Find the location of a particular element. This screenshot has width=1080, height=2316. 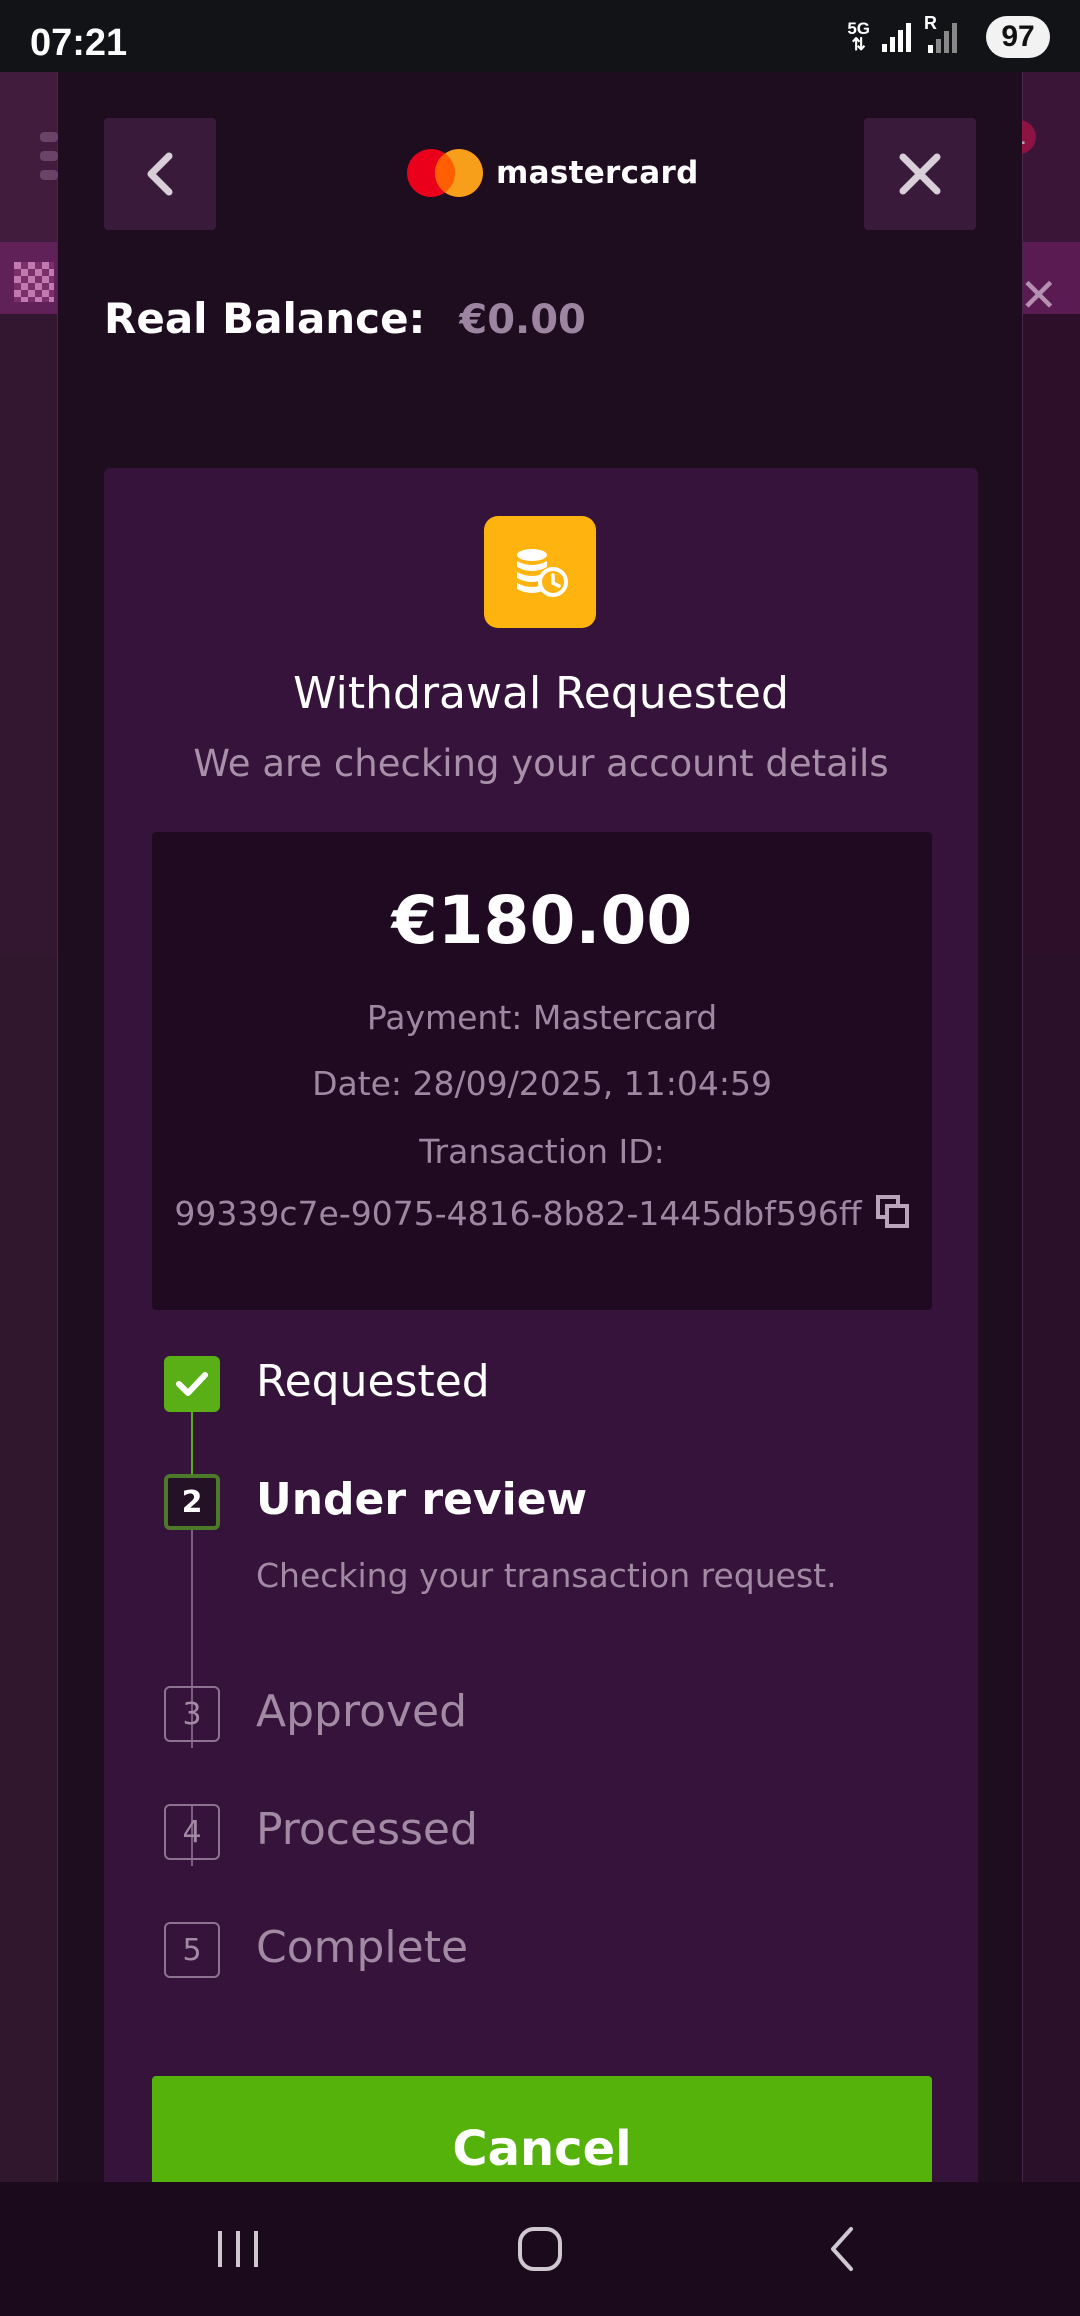

withdrawal-title: Withdrawal Requested is located at coordinates (541, 693).